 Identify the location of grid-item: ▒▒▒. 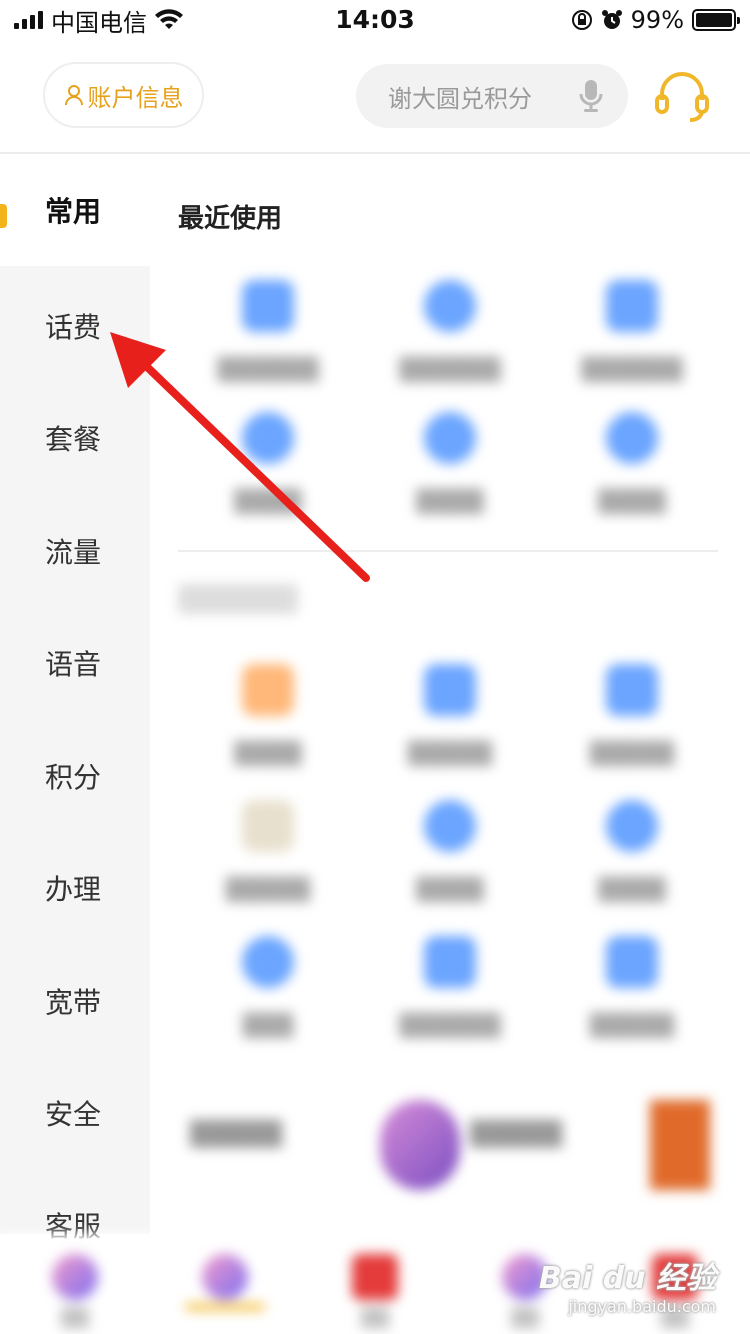
(268, 987).